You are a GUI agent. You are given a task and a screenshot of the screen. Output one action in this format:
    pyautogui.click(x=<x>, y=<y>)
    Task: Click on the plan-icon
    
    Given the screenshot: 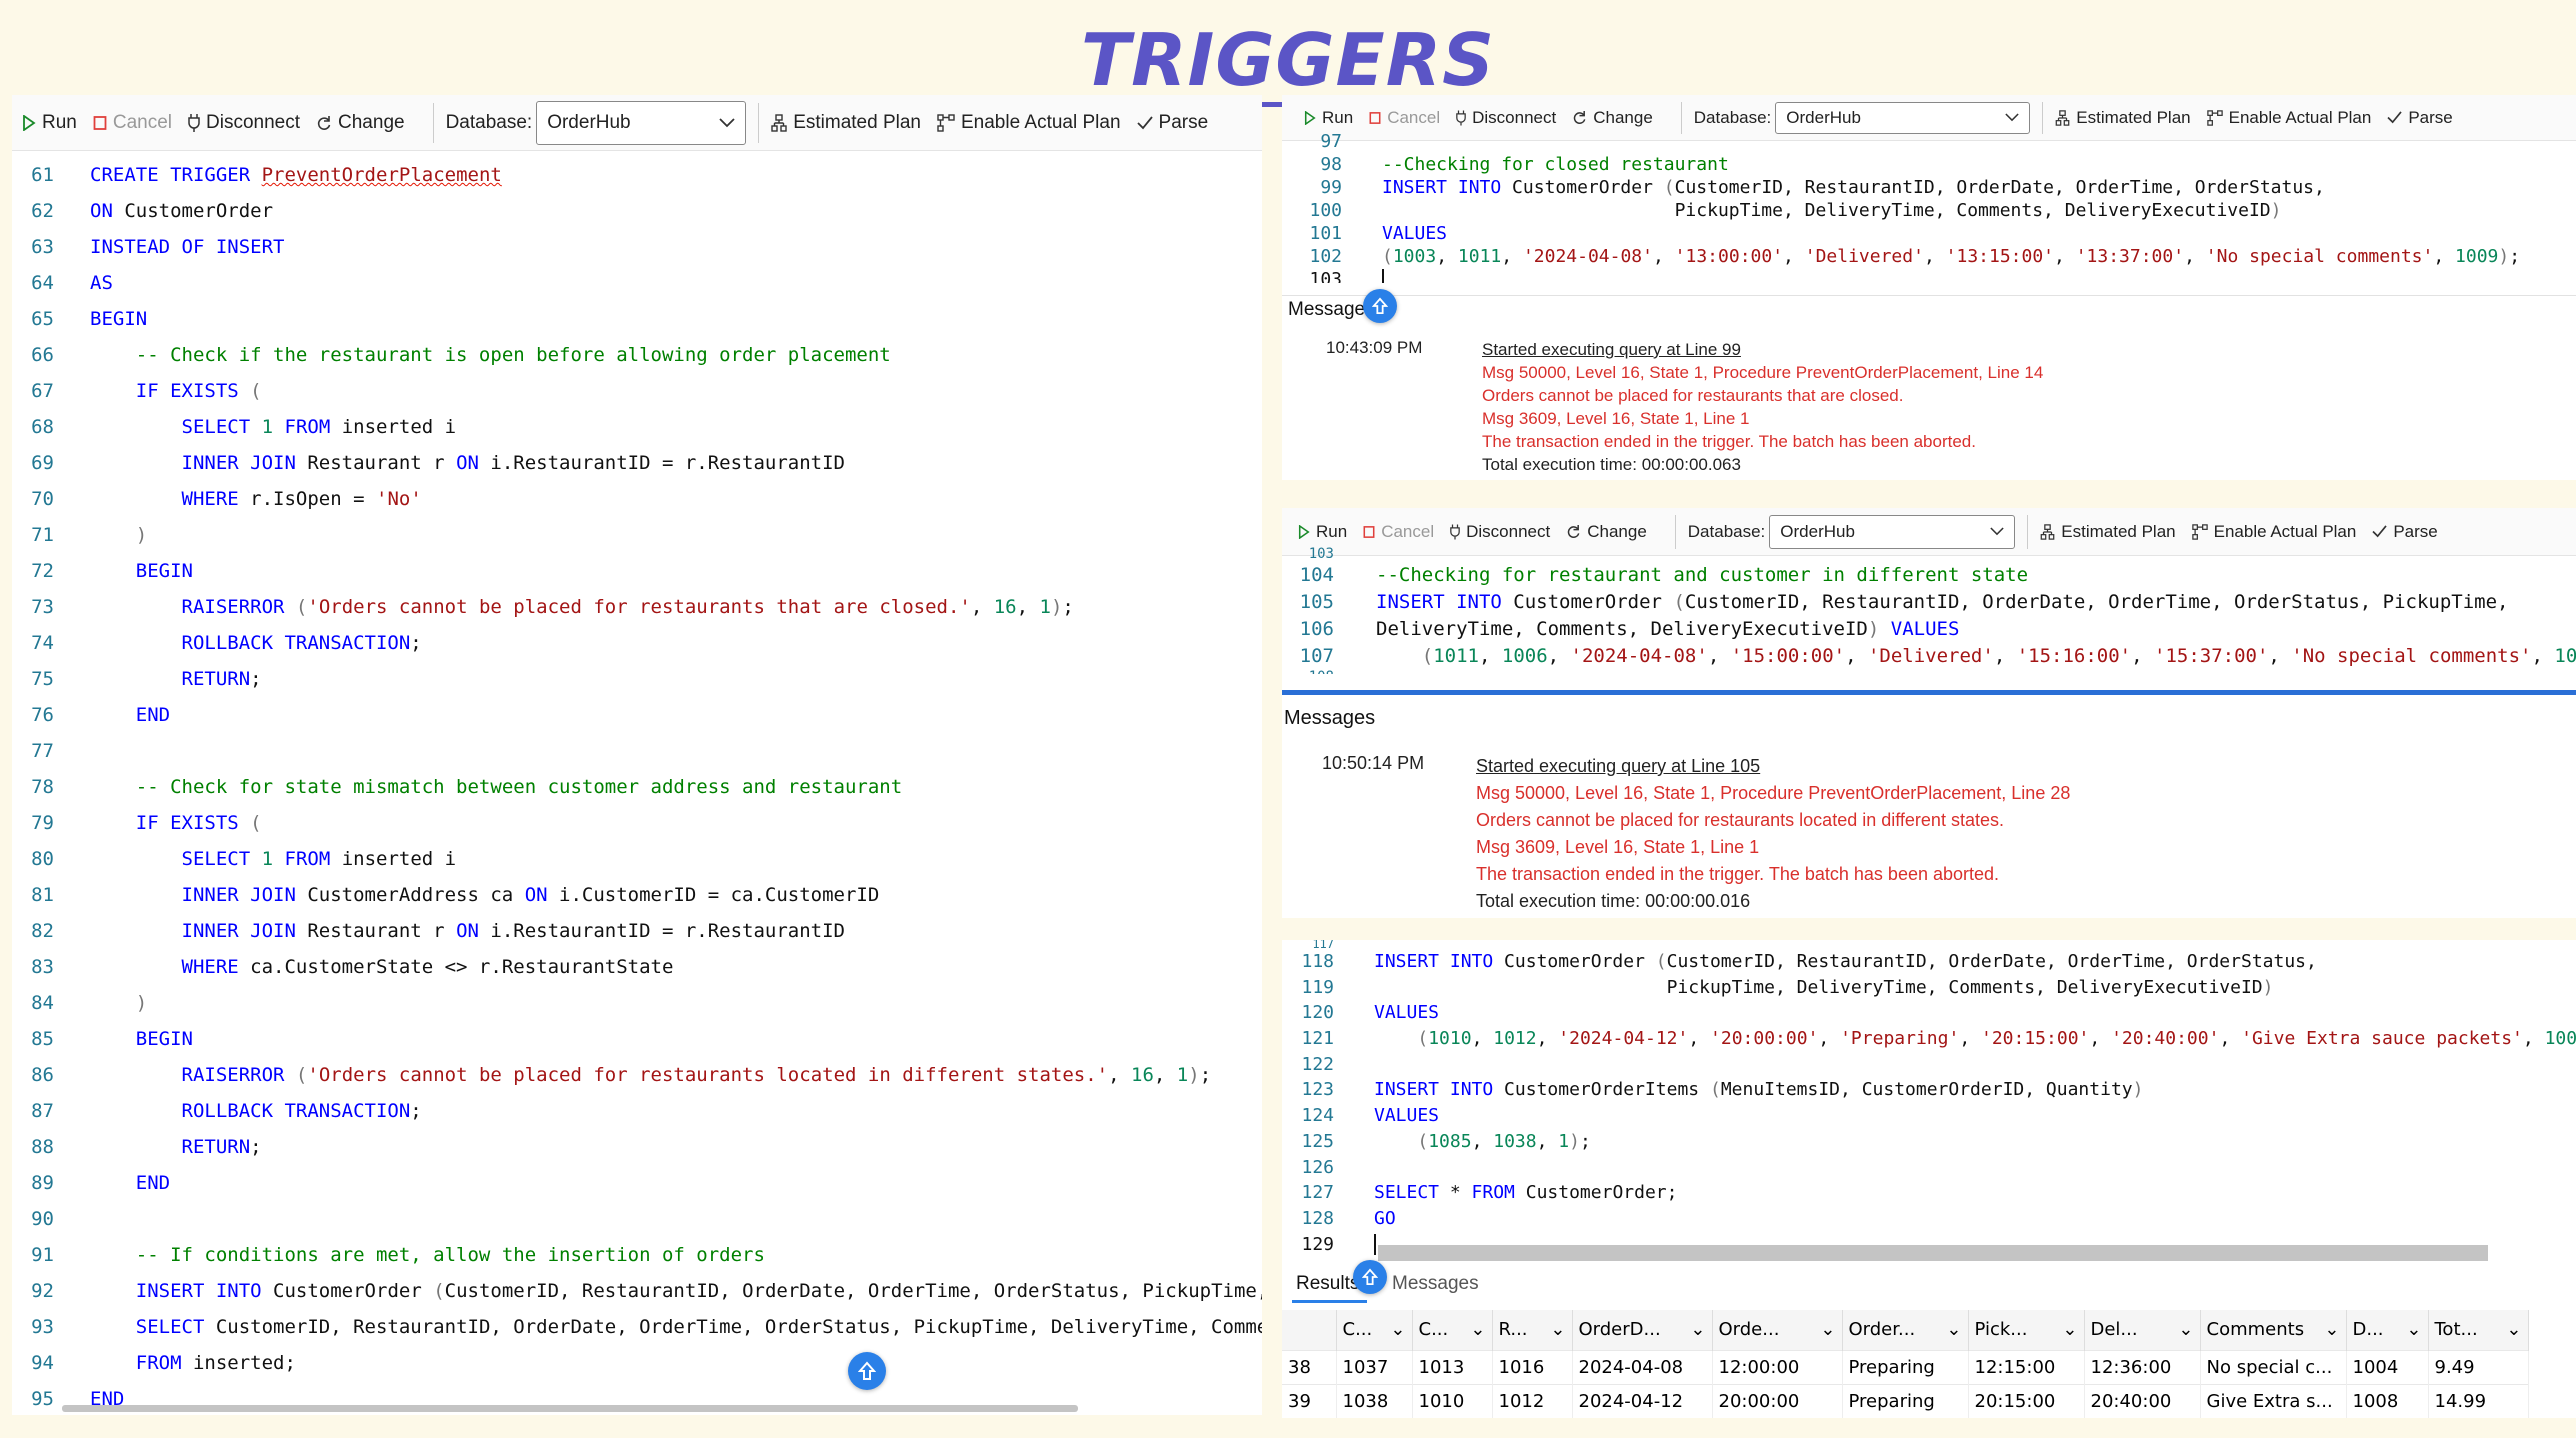 What is the action you would take?
    pyautogui.click(x=779, y=122)
    